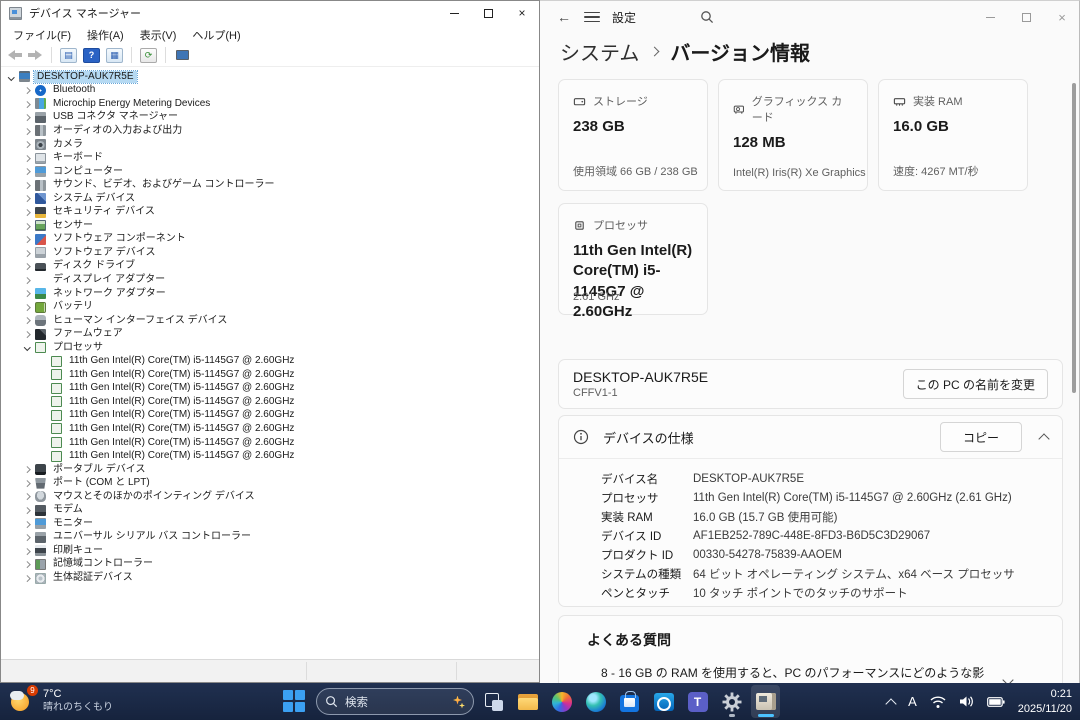  Describe the element at coordinates (93, 578) in the screenshot. I see `tree-item-label: 生体認証デバイス` at that location.